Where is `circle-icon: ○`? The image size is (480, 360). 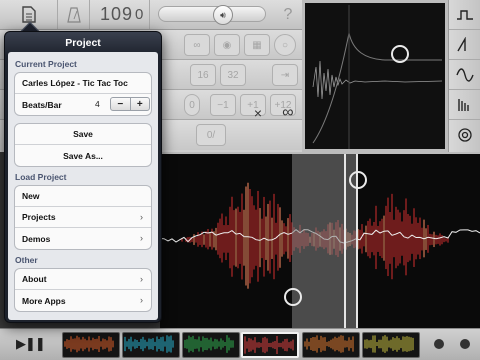
circle-icon: ○ is located at coordinates (285, 45).